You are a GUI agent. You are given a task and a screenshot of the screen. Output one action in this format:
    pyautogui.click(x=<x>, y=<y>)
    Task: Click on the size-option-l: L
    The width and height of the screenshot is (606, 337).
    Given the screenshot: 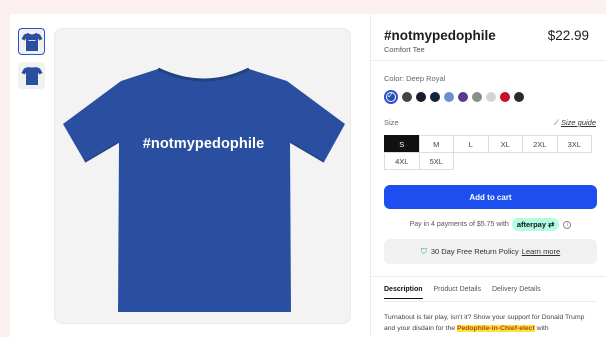 What is the action you would take?
    pyautogui.click(x=471, y=144)
    